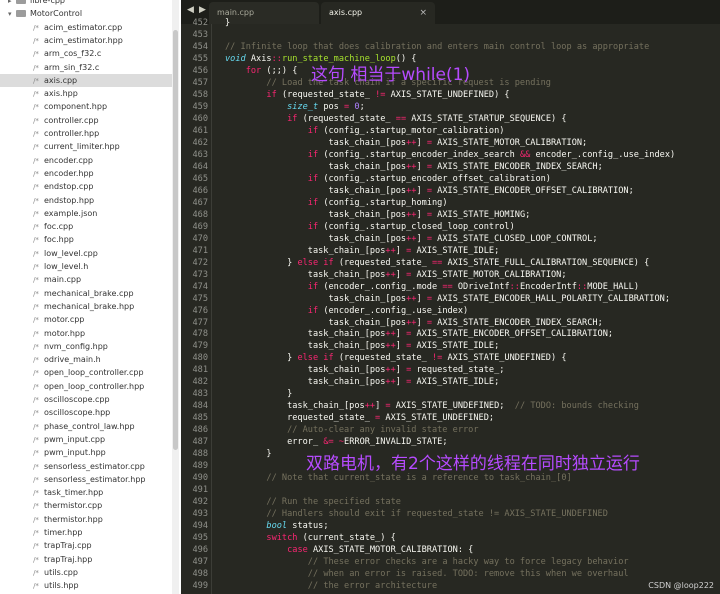  Describe the element at coordinates (86, 439) in the screenshot. I see `sidebar-file-item: /* pwm_input.cpp` at that location.